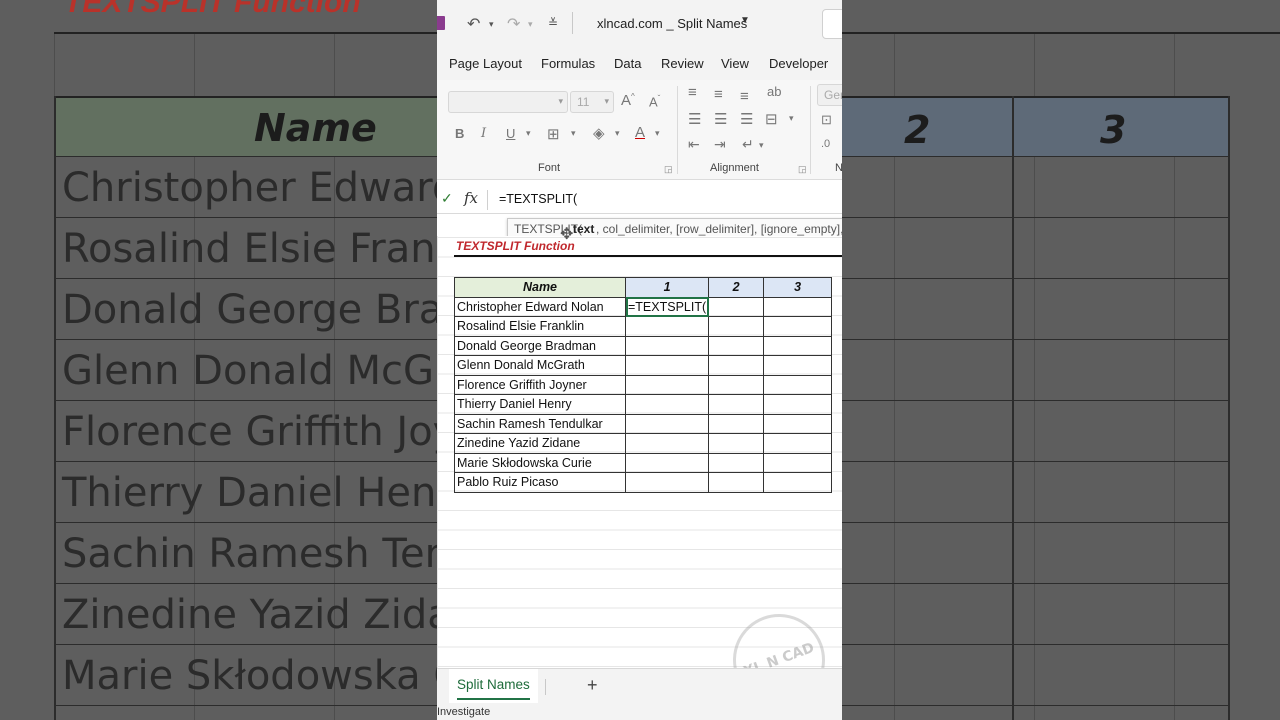  Describe the element at coordinates (540, 345) in the screenshot. I see `name-cell: Donald George Bradman` at that location.